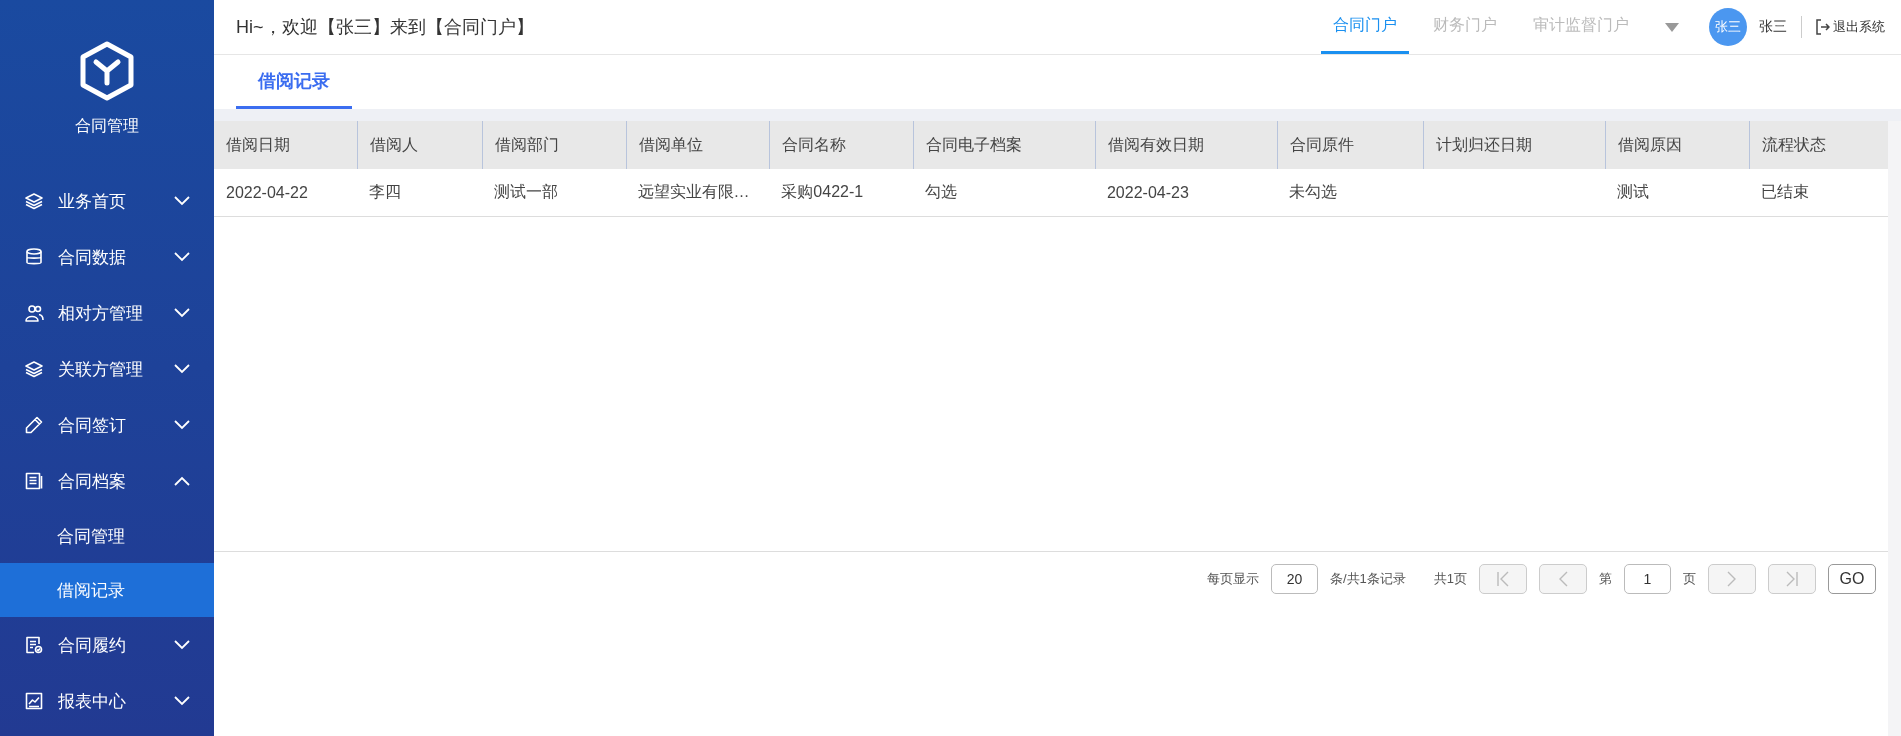 The height and width of the screenshot is (736, 1901). What do you see at coordinates (1672, 27) in the screenshot?
I see `dropdown-caret-icon` at bounding box center [1672, 27].